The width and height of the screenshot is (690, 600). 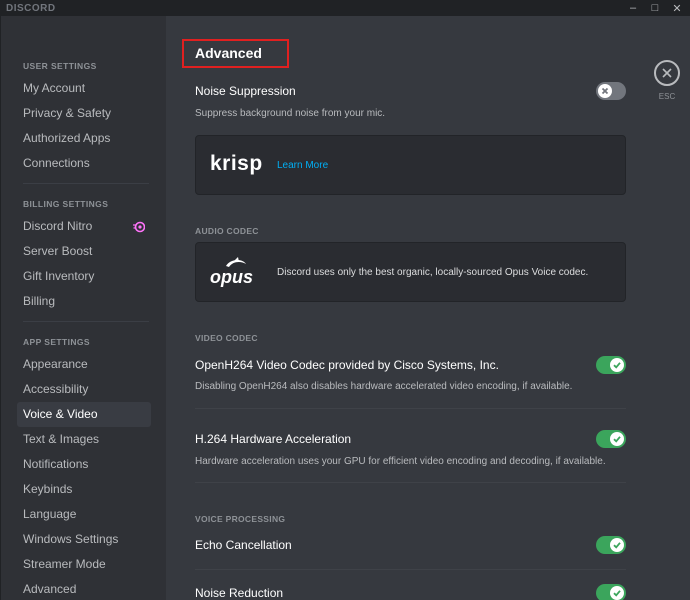 I want to click on sidebar-item-server-boost: Server Boost, so click(x=84, y=251).